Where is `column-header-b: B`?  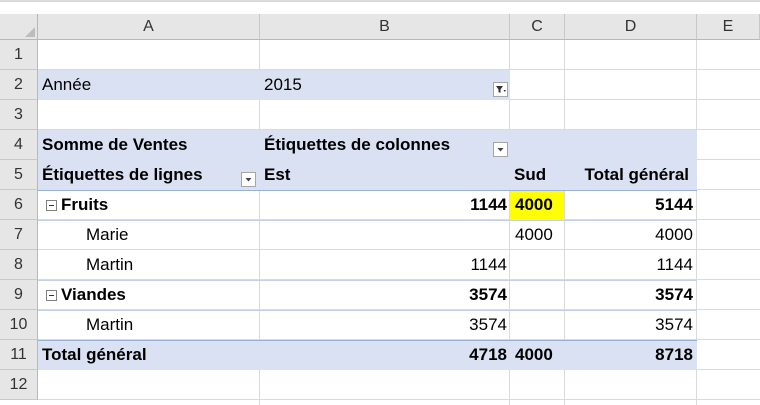 column-header-b: B is located at coordinates (385, 27).